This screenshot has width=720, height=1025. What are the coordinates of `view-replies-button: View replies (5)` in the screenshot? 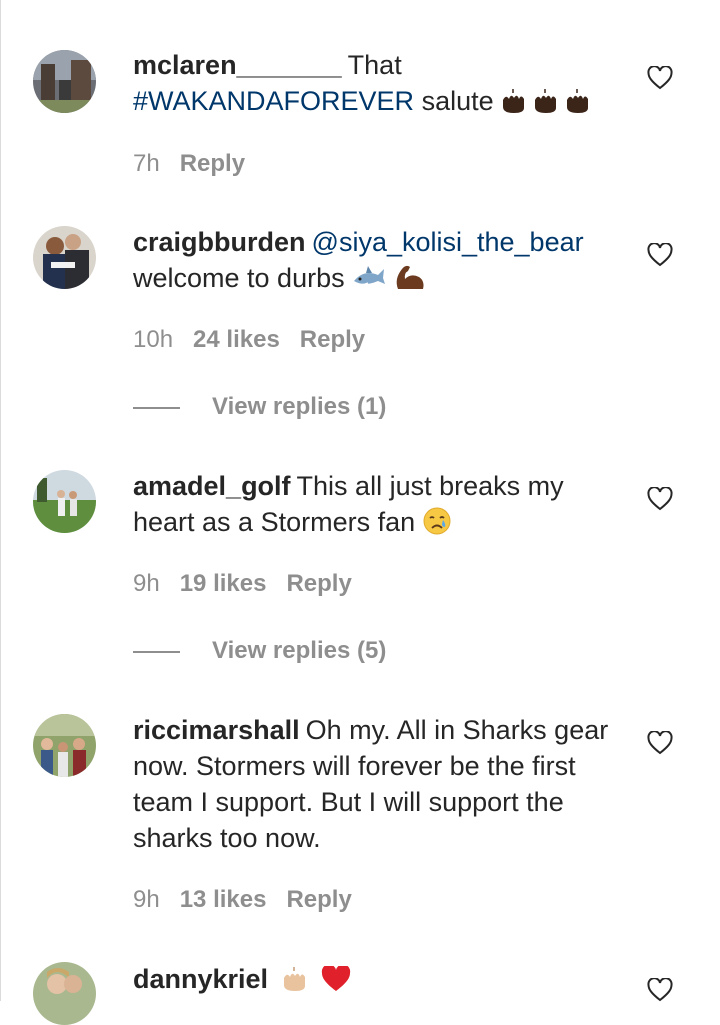 It's located at (259, 651).